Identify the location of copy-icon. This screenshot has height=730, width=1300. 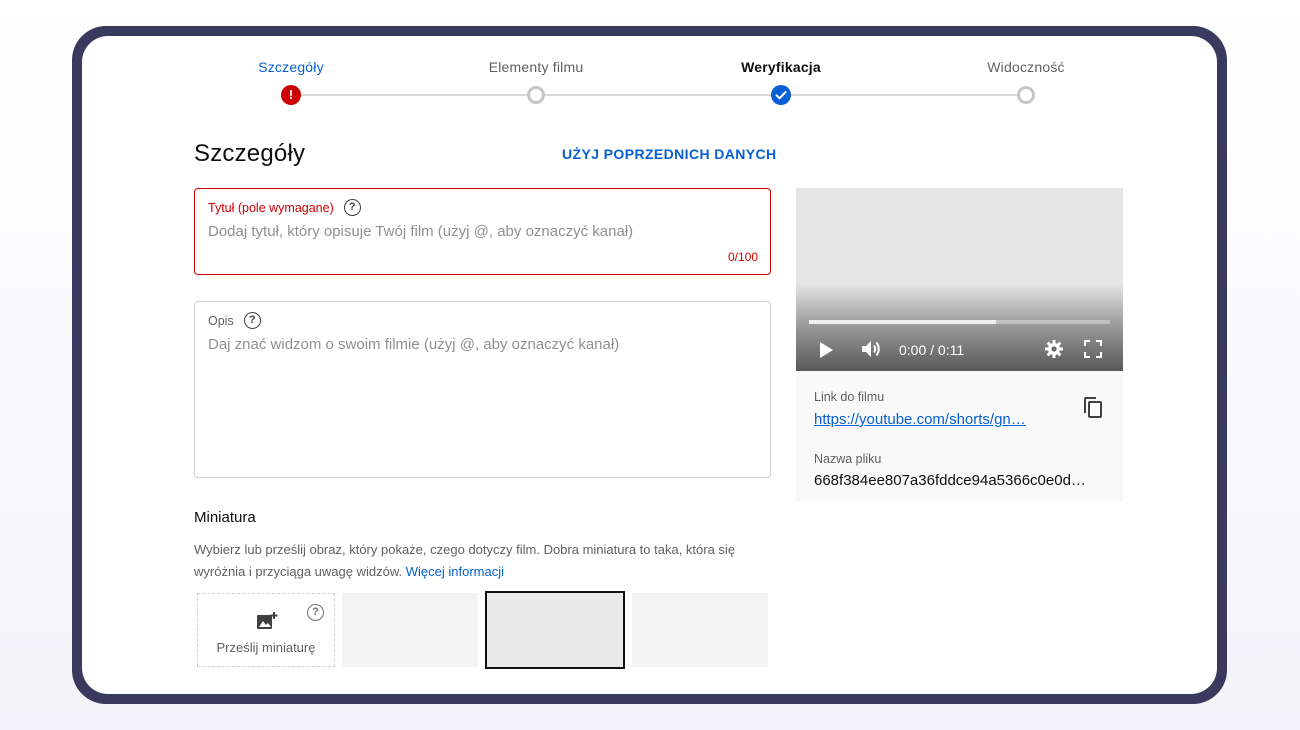
(1093, 408).